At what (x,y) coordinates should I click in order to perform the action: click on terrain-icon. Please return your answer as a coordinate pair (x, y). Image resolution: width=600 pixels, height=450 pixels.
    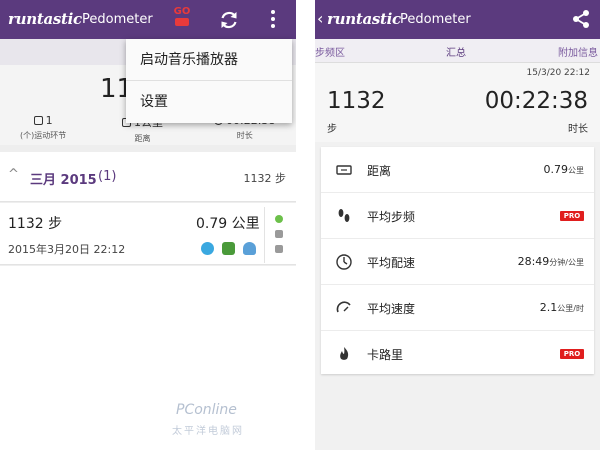
    Looking at the image, I should click on (229, 248).